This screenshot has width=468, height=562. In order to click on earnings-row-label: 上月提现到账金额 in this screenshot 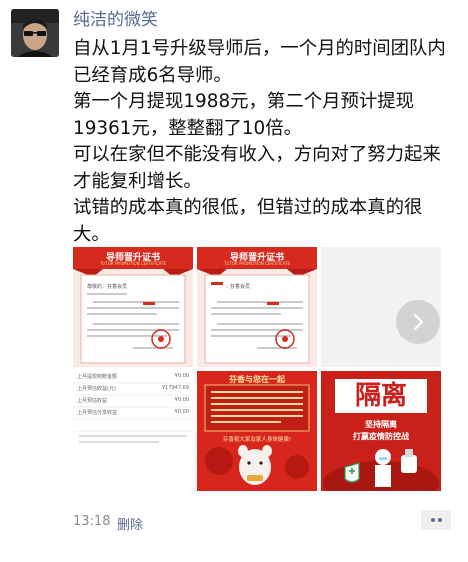, I will do `click(97, 377)`.